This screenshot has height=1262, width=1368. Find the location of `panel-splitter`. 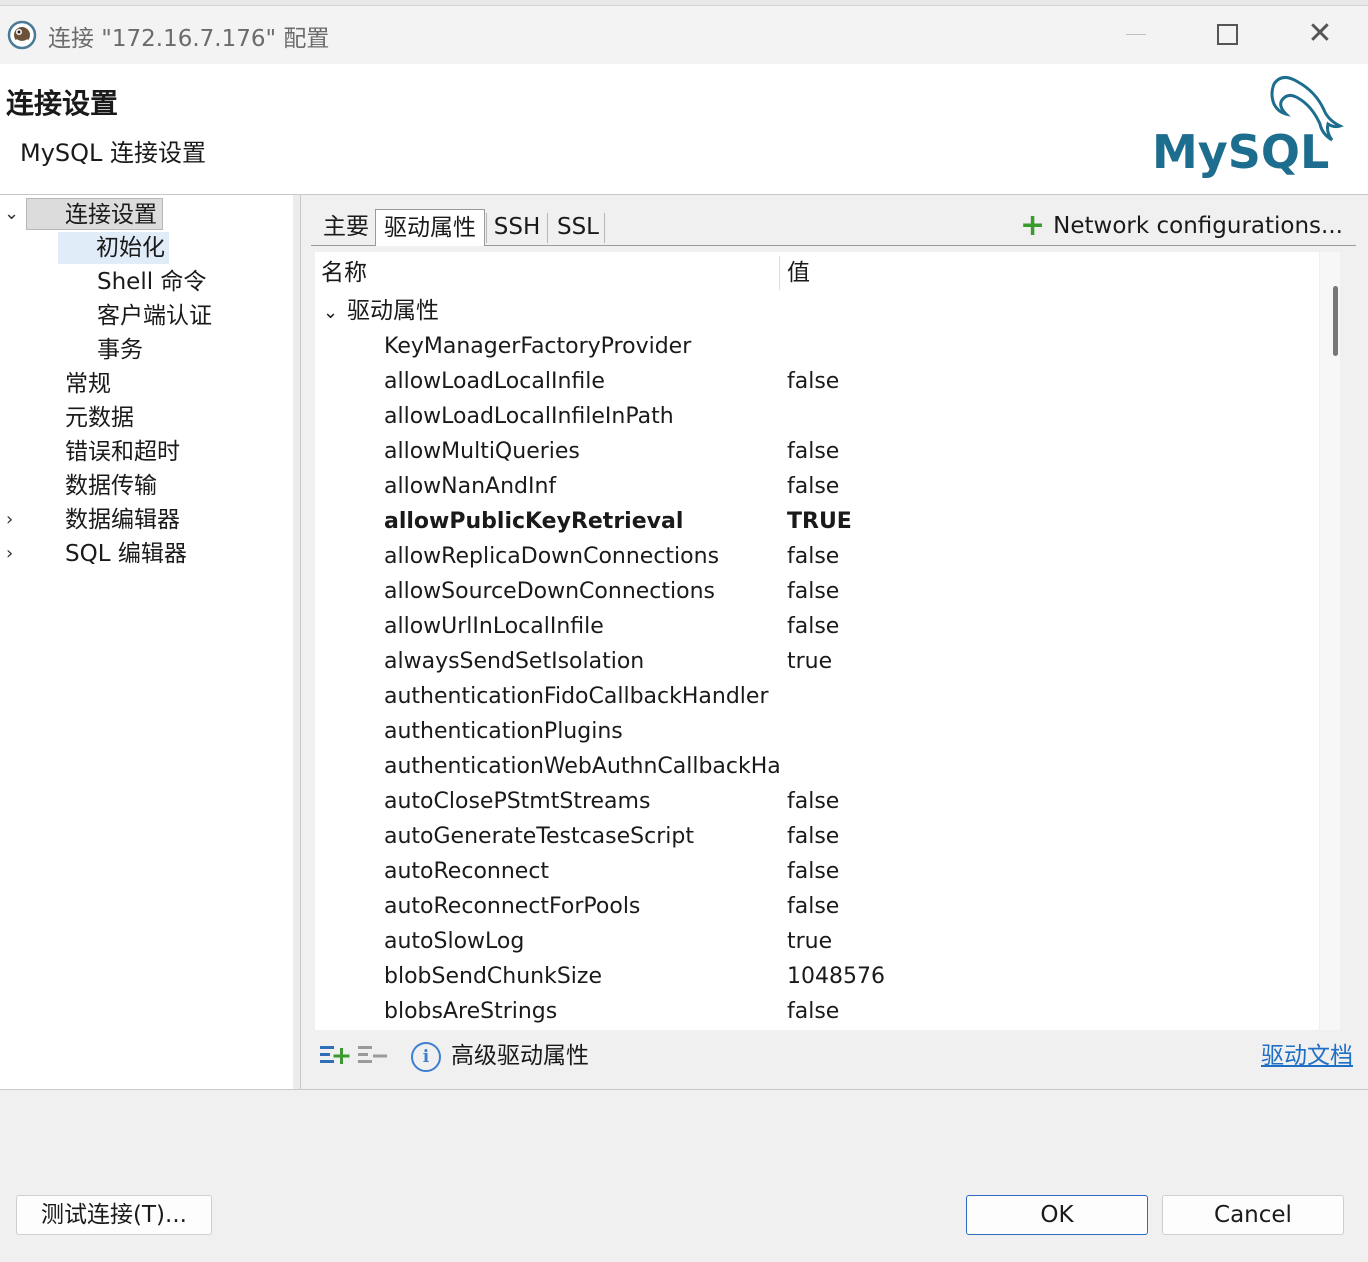

panel-splitter is located at coordinates (297, 642).